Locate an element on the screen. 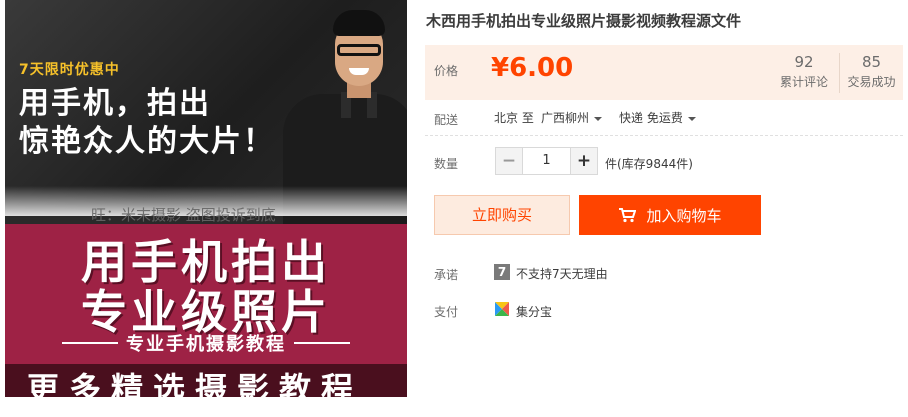 Image resolution: width=908 pixels, height=417 pixels. cart-icon is located at coordinates (628, 215).